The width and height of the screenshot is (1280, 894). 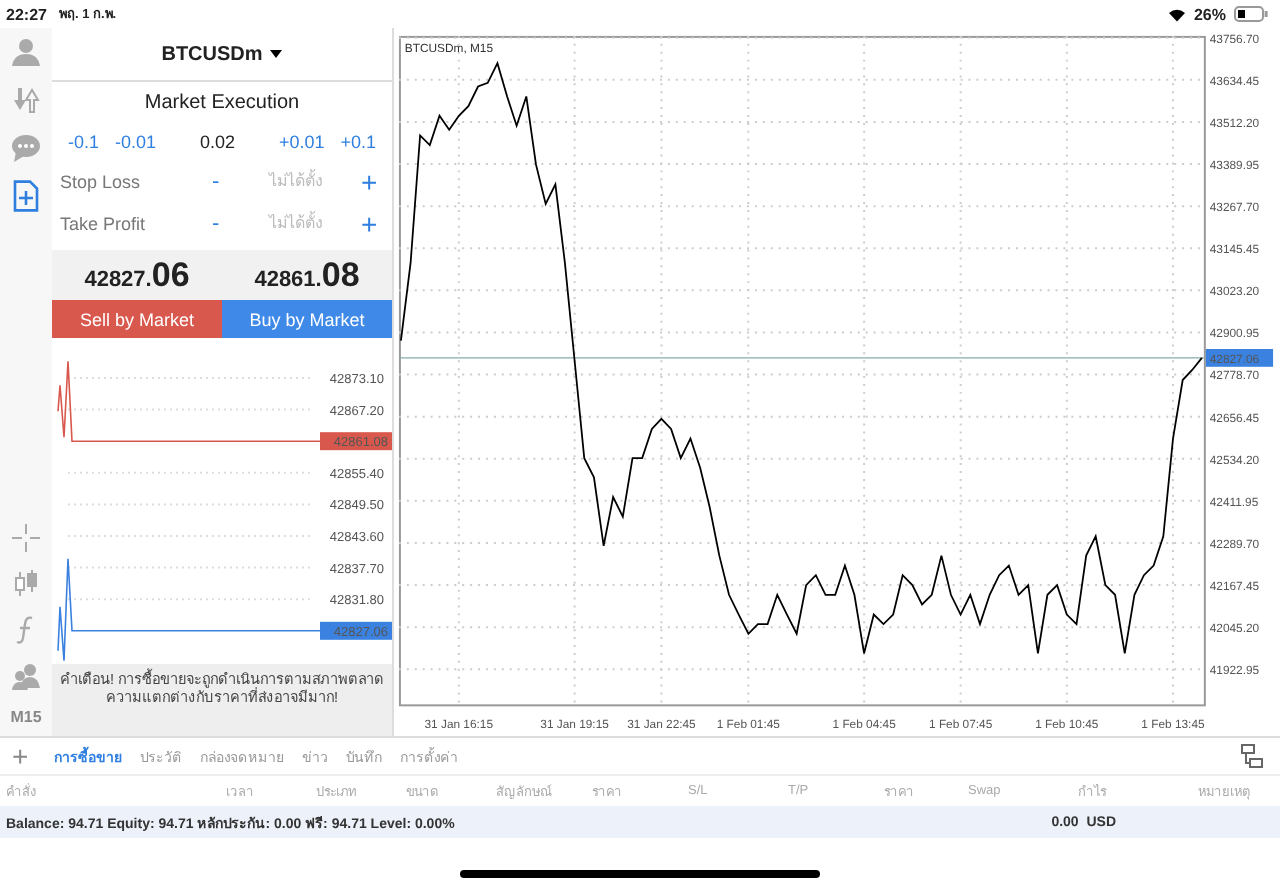 What do you see at coordinates (104, 223) in the screenshot?
I see `level-label: Take Profit` at bounding box center [104, 223].